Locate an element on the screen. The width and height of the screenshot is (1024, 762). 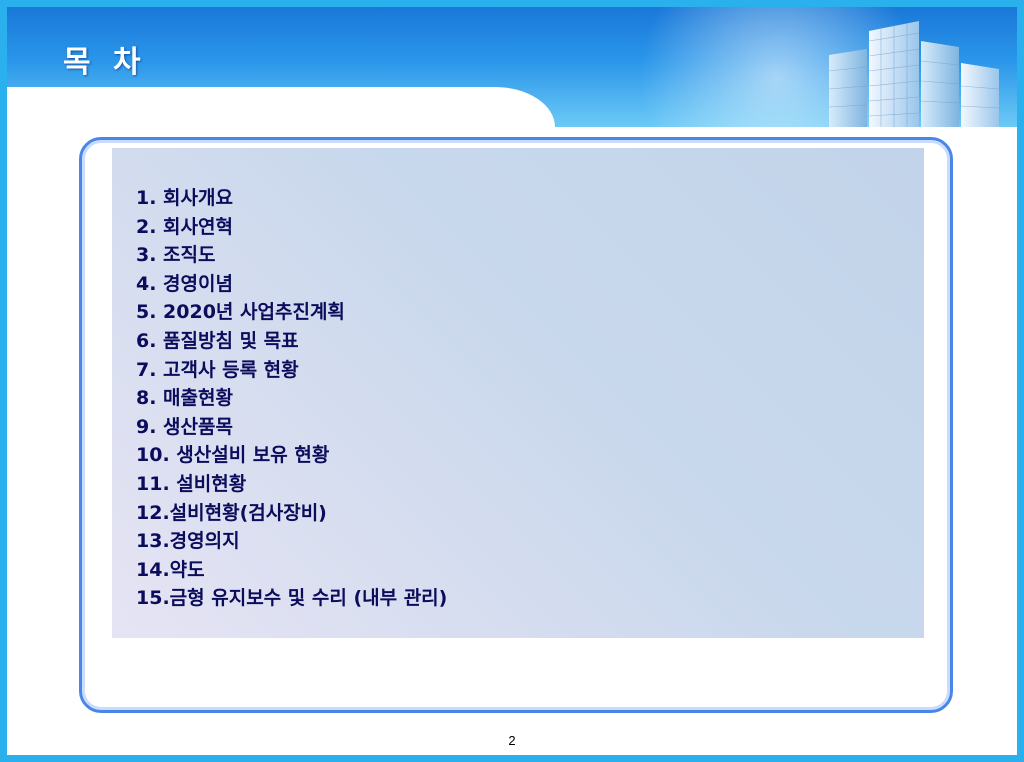
toc-item: 6. 품질방침 및 목표 is located at coordinates (217, 340).